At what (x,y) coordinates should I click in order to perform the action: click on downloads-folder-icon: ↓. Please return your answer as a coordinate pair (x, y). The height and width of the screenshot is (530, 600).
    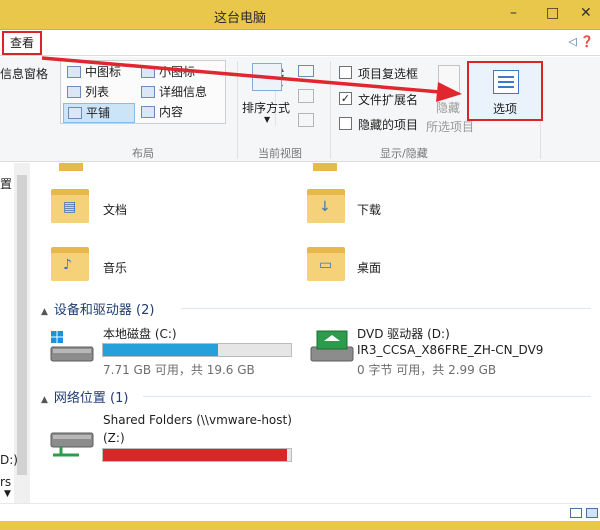
    Looking at the image, I should click on (327, 205).